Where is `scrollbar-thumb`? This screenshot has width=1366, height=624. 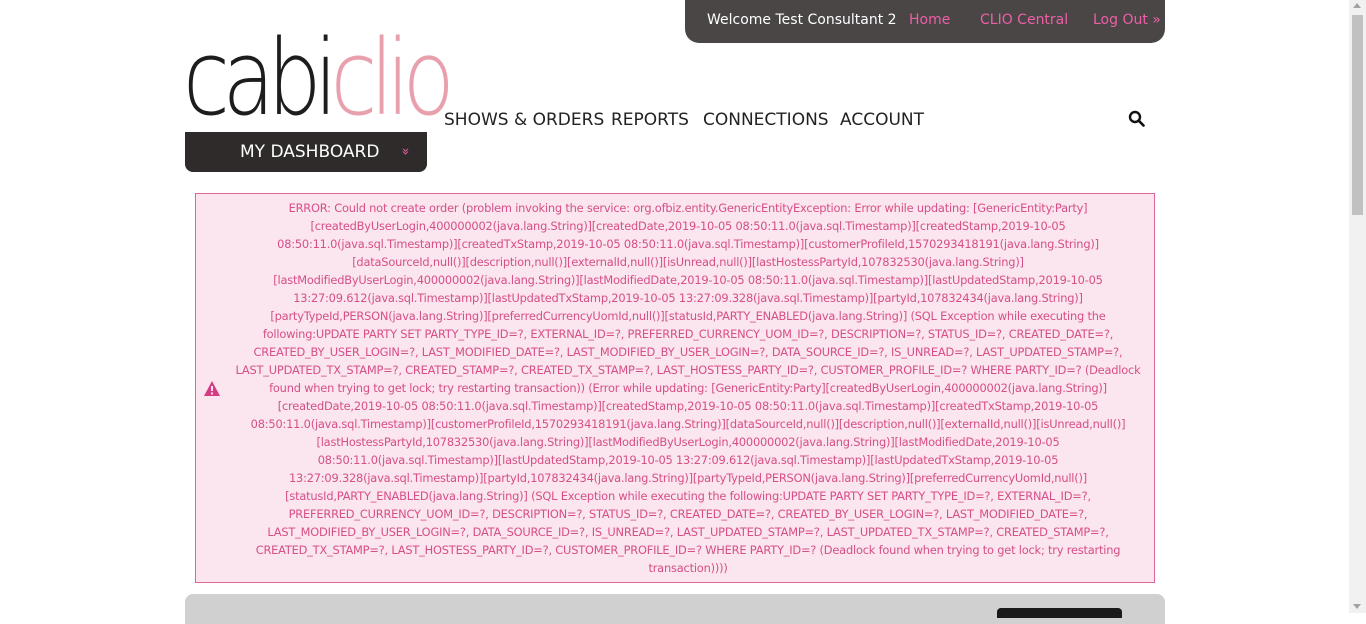 scrollbar-thumb is located at coordinates (1357, 115).